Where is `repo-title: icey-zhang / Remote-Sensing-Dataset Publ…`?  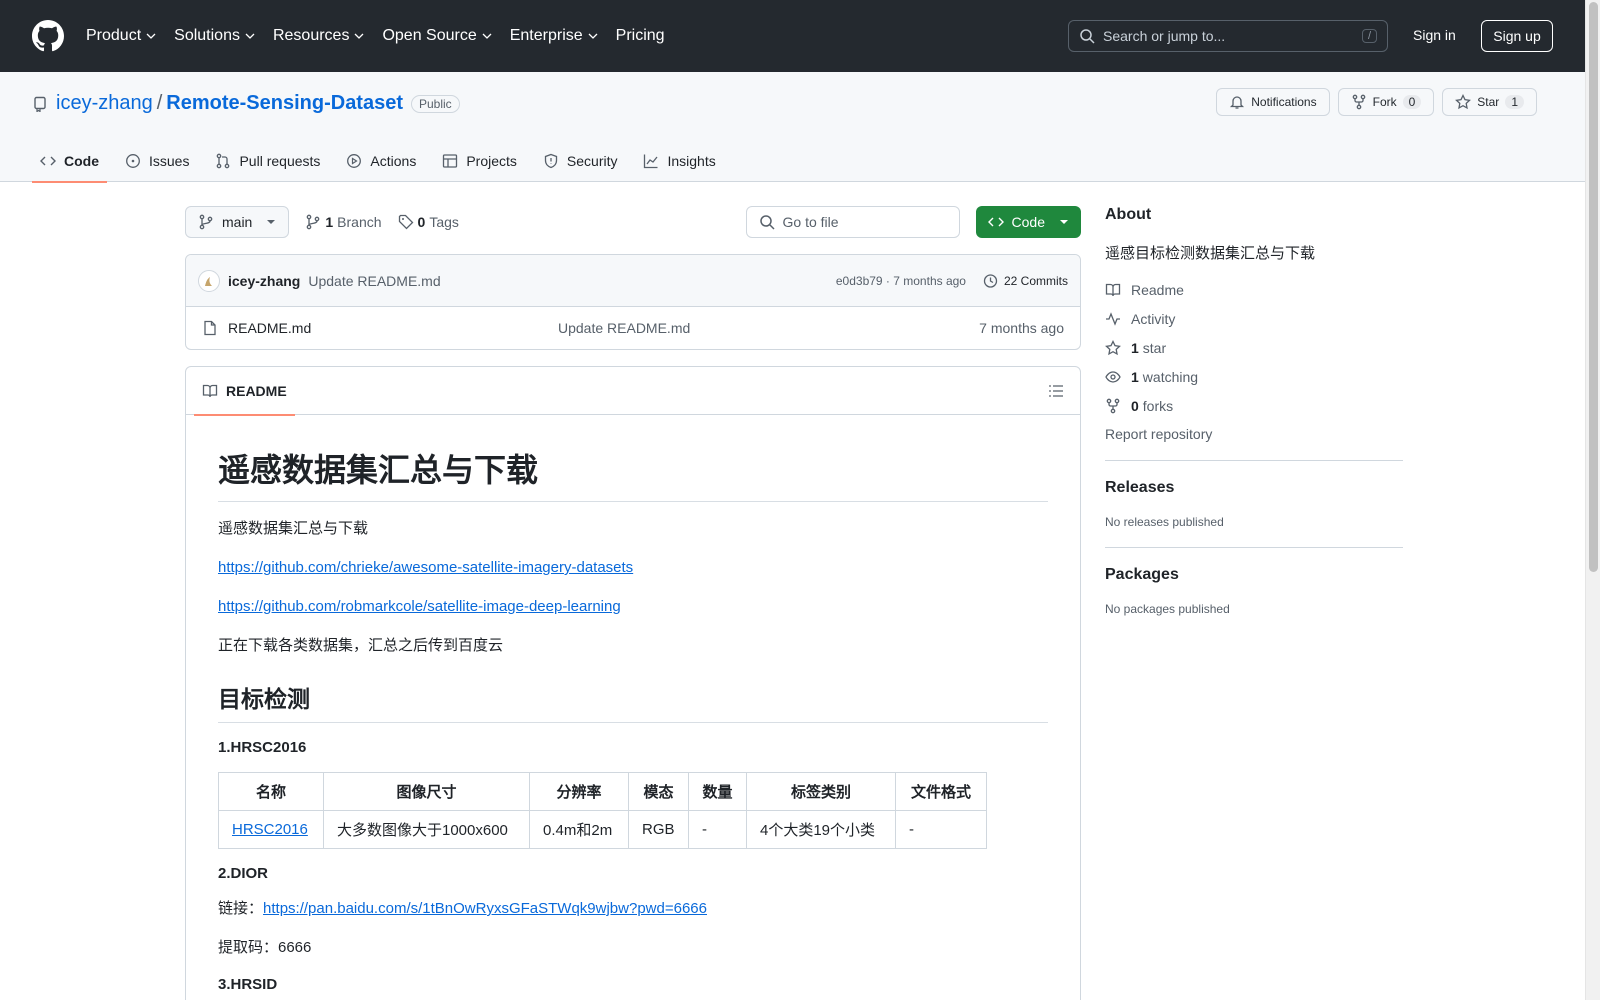 repo-title: icey-zhang / Remote-Sensing-Dataset Publ… is located at coordinates (246, 103).